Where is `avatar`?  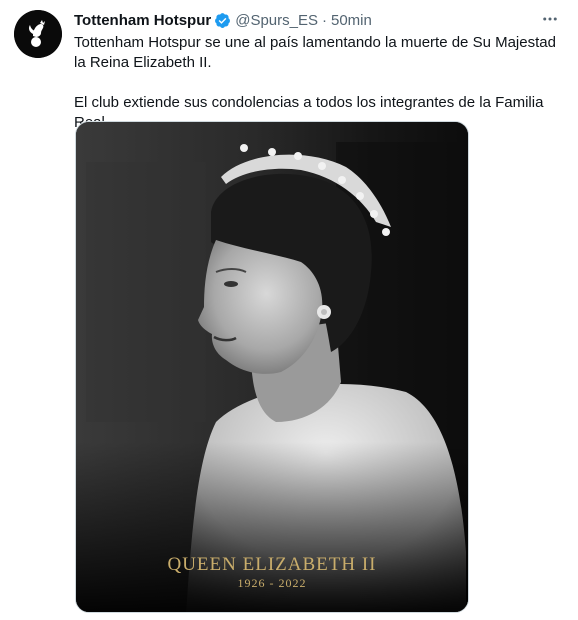 avatar is located at coordinates (38, 34).